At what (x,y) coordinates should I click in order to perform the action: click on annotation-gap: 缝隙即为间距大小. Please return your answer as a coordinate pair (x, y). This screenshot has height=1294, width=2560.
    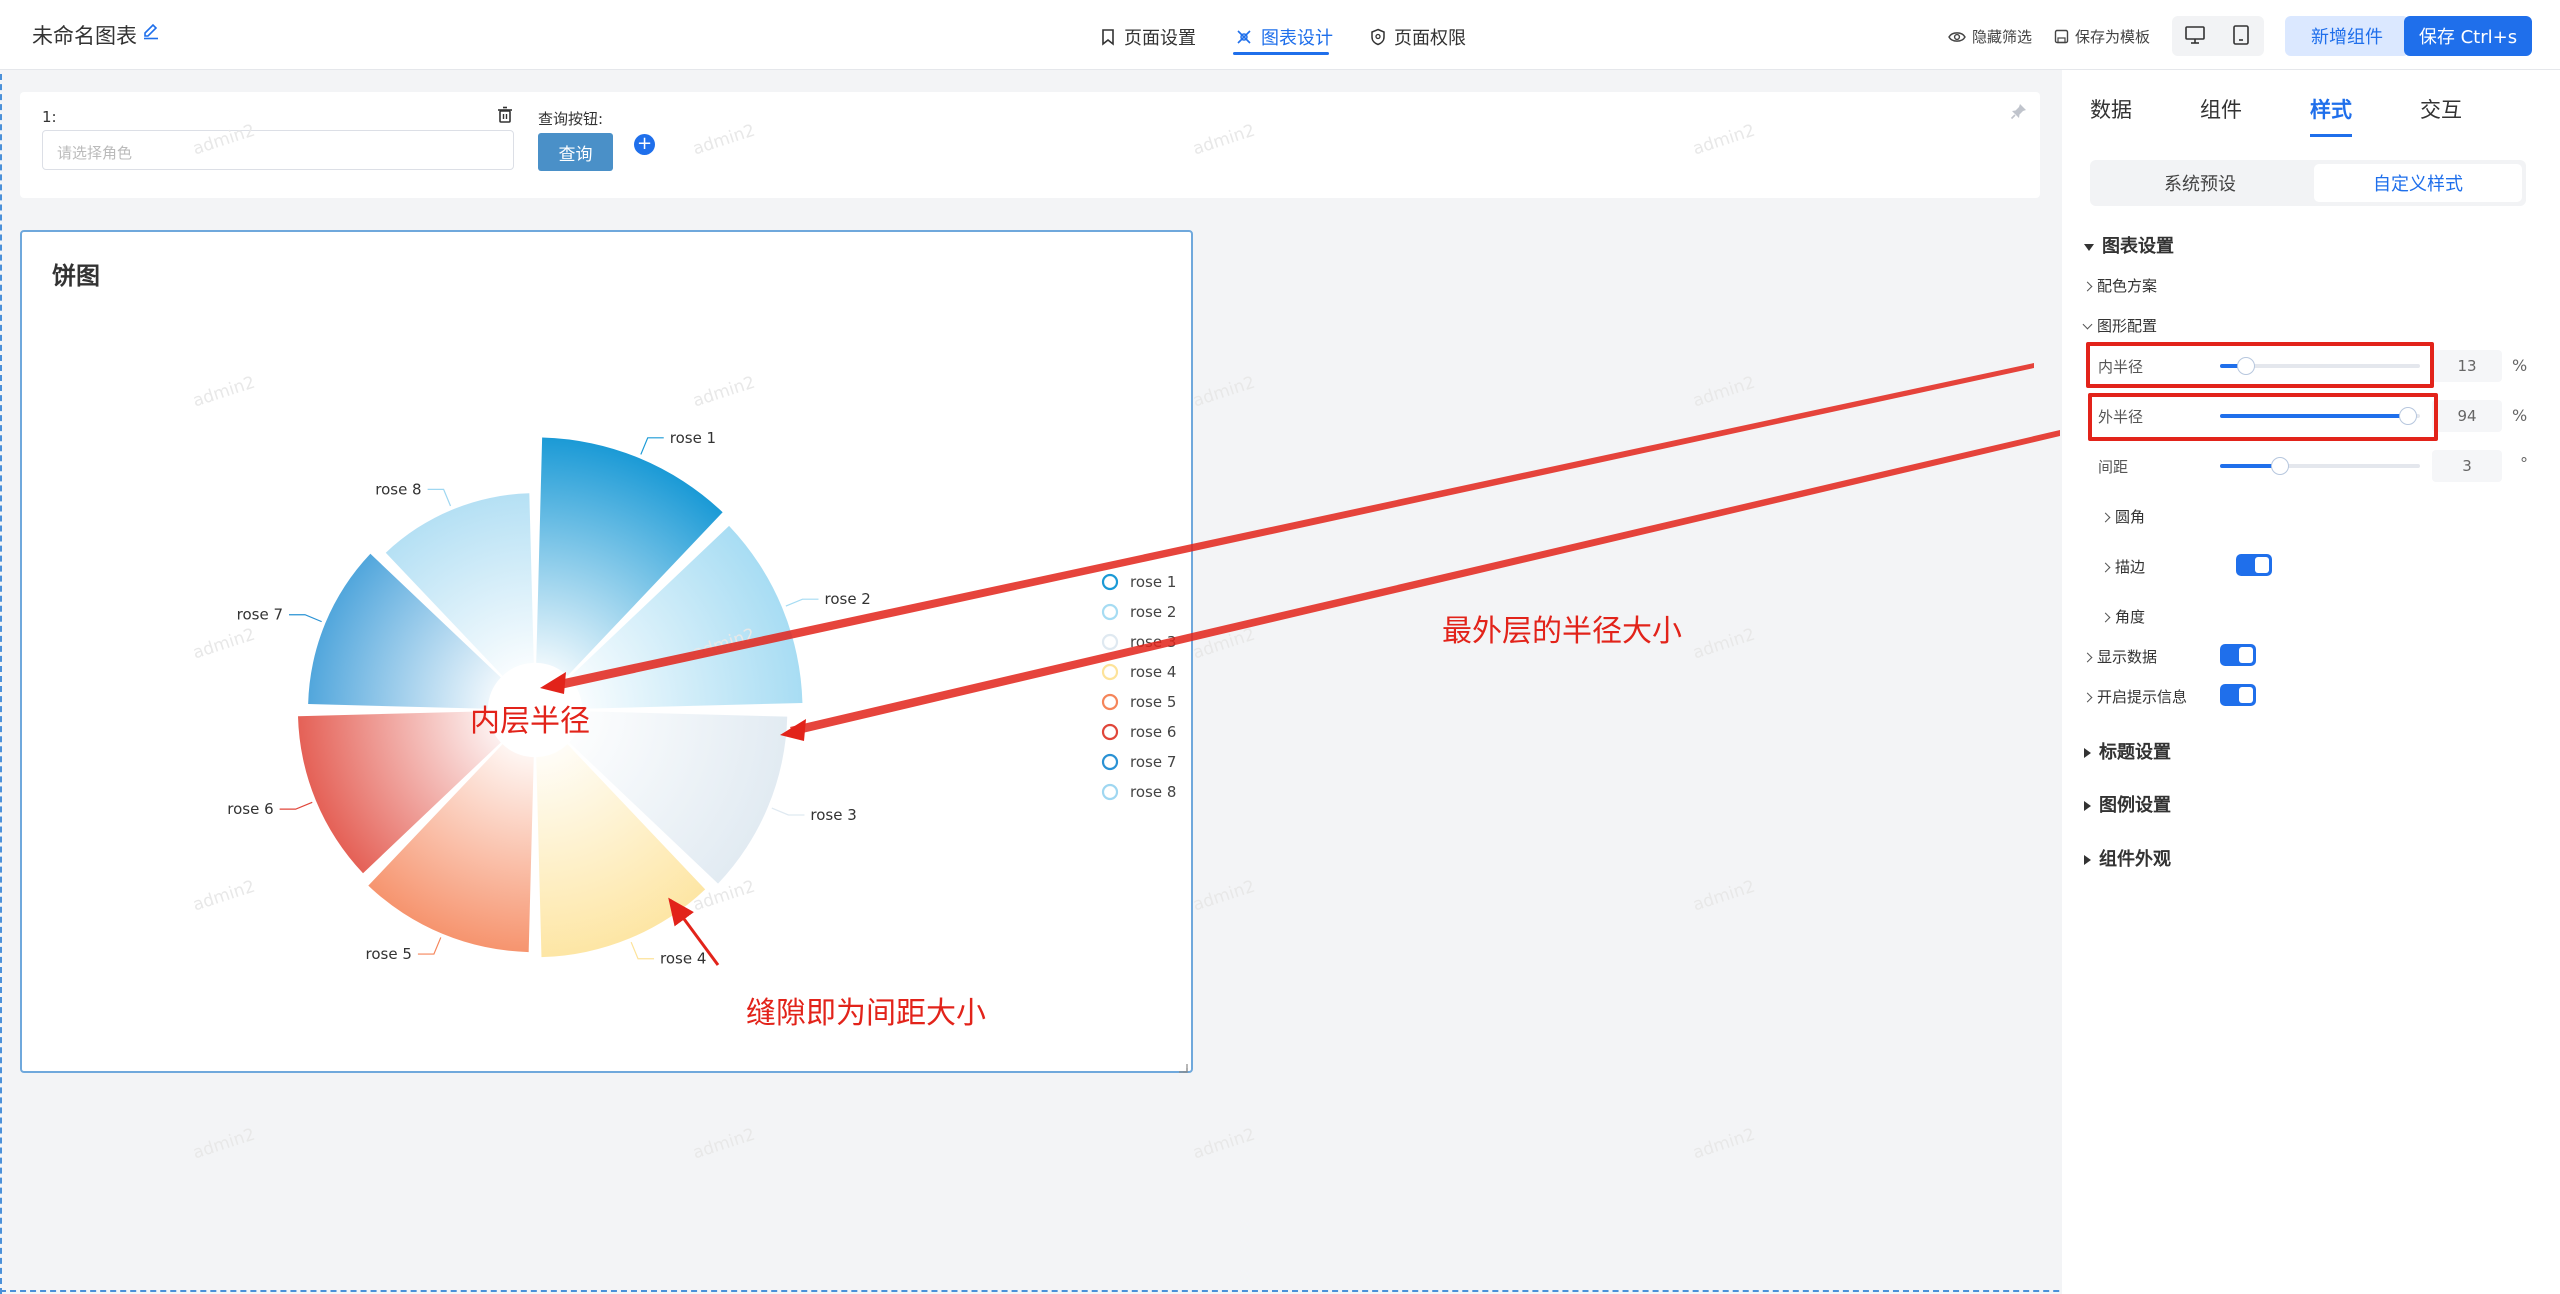
    Looking at the image, I should click on (866, 1013).